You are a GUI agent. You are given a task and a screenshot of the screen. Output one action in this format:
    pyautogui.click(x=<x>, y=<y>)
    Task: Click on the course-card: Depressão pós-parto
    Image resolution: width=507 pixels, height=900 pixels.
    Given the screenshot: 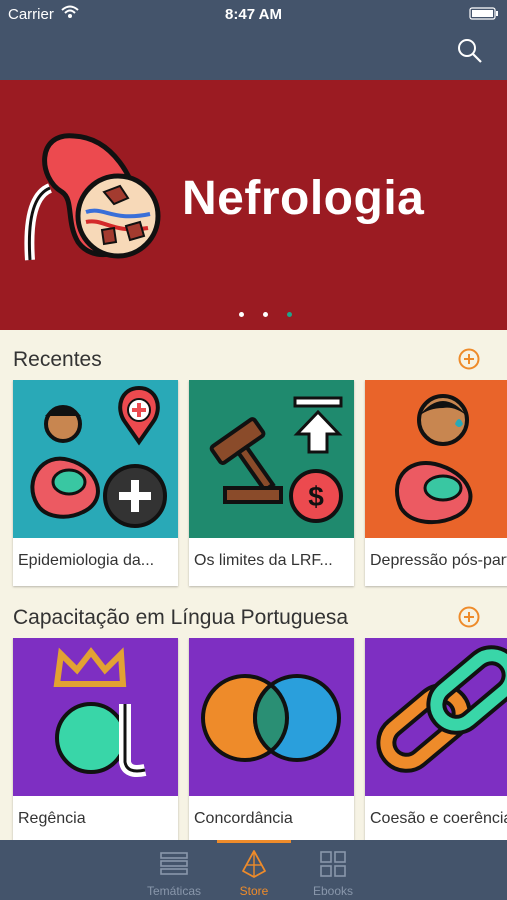 What is the action you would take?
    pyautogui.click(x=436, y=483)
    